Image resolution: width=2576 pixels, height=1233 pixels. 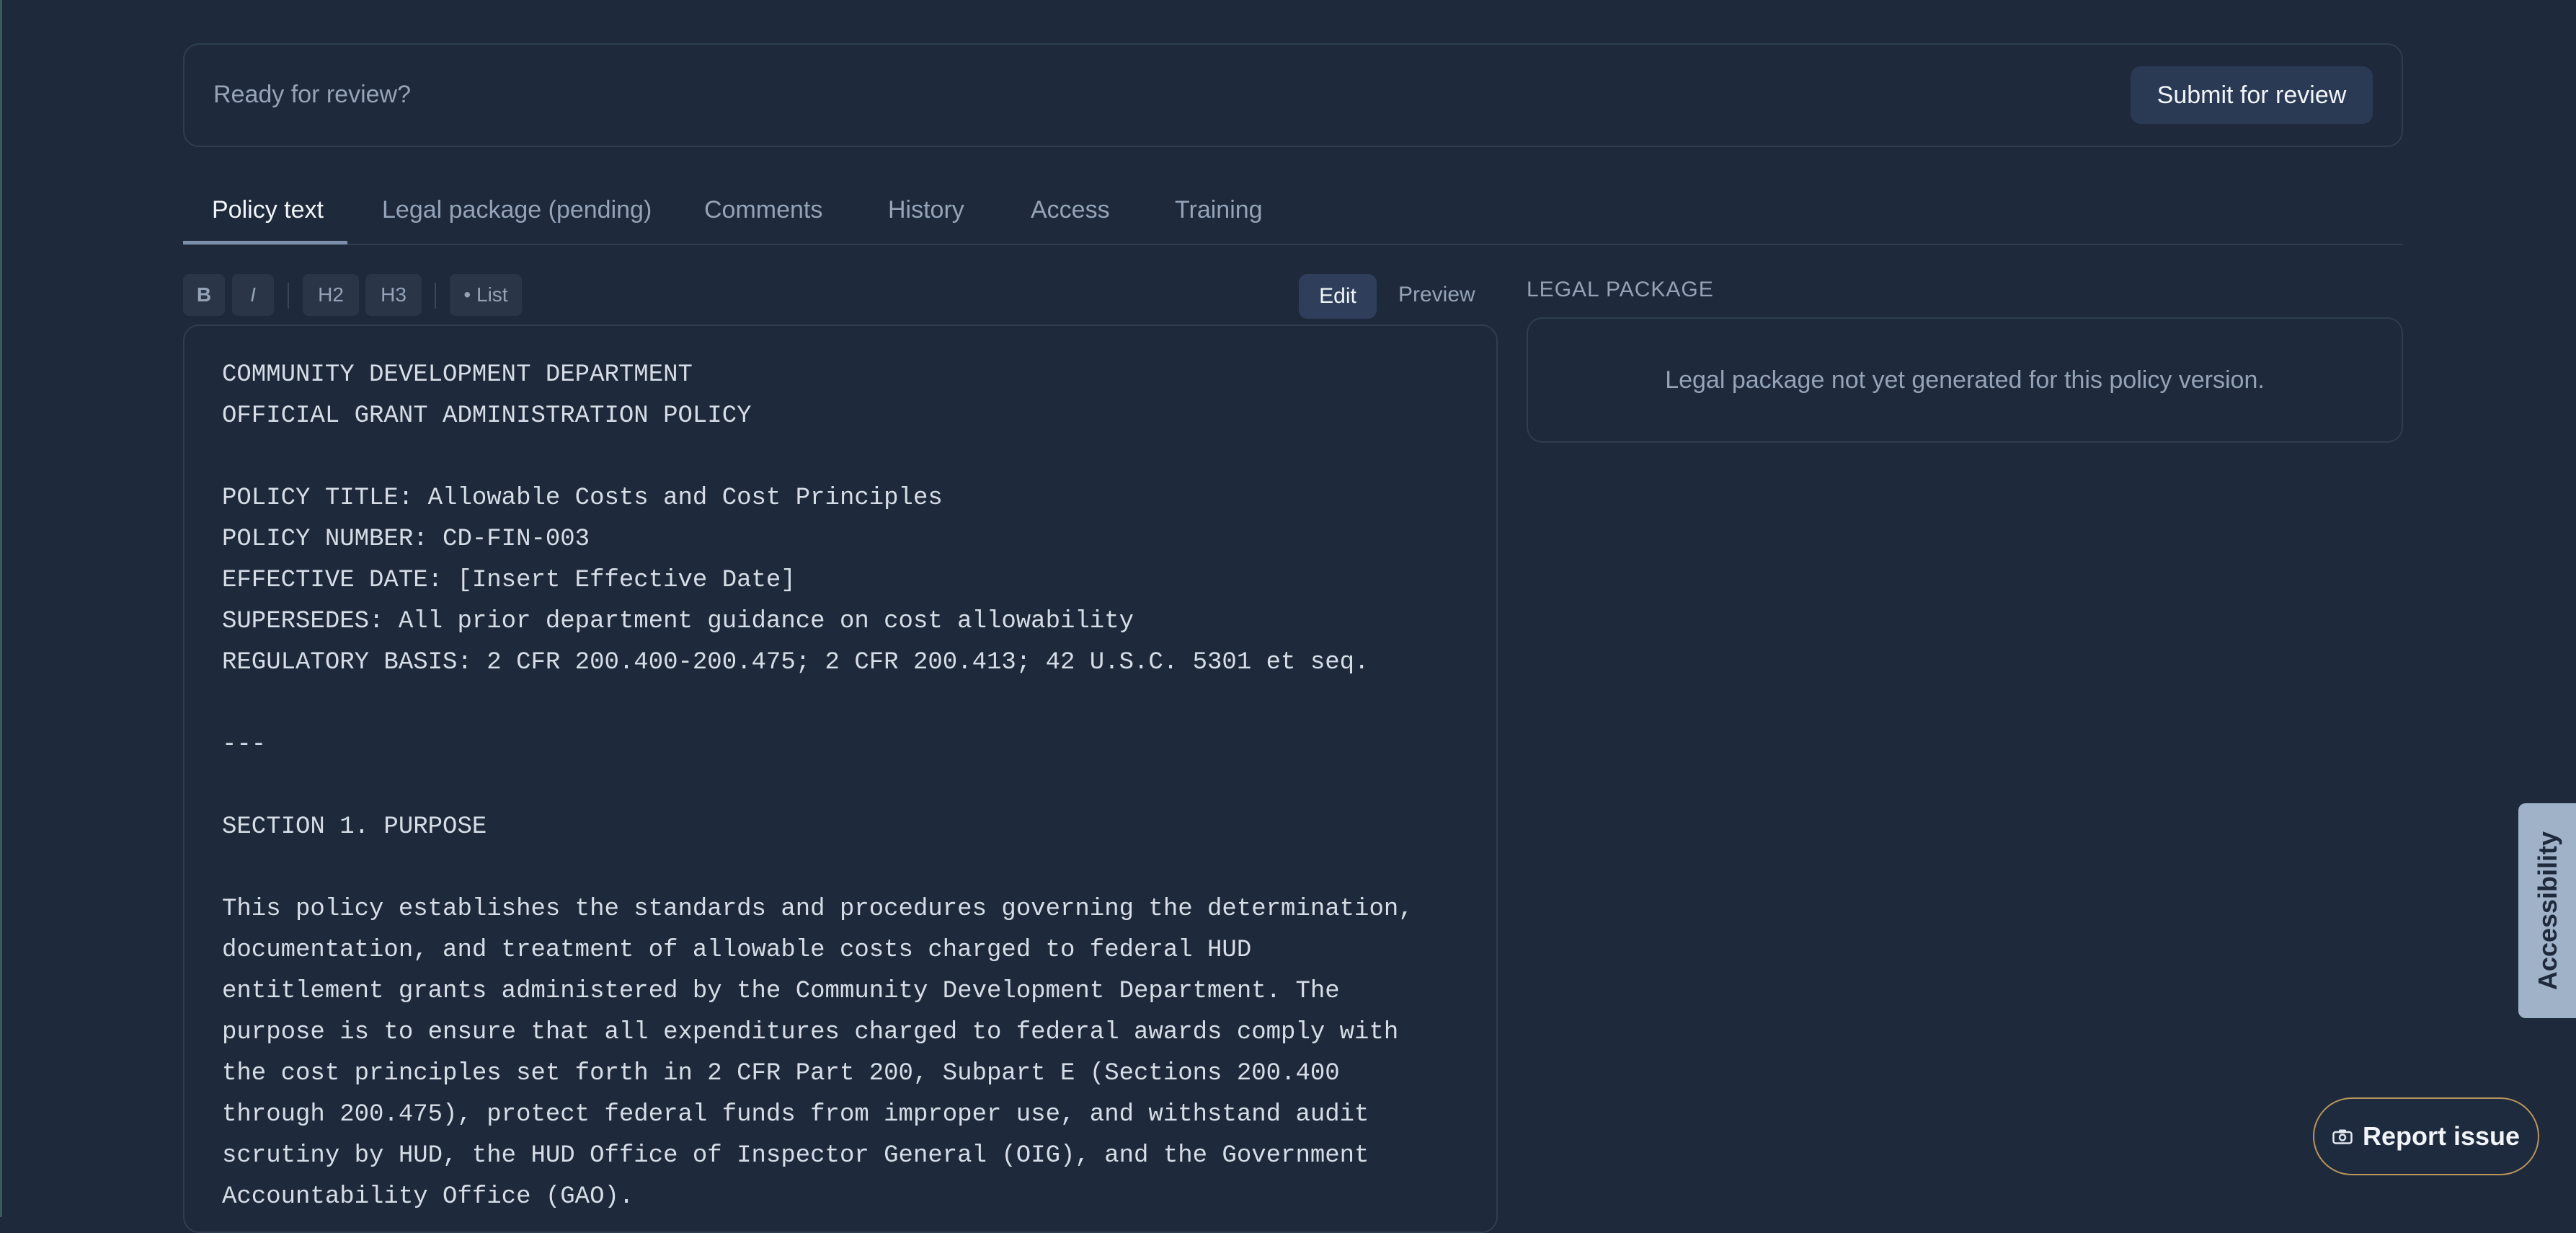 What do you see at coordinates (517, 210) in the screenshot?
I see `tab-legal-package: Legal package (pending)` at bounding box center [517, 210].